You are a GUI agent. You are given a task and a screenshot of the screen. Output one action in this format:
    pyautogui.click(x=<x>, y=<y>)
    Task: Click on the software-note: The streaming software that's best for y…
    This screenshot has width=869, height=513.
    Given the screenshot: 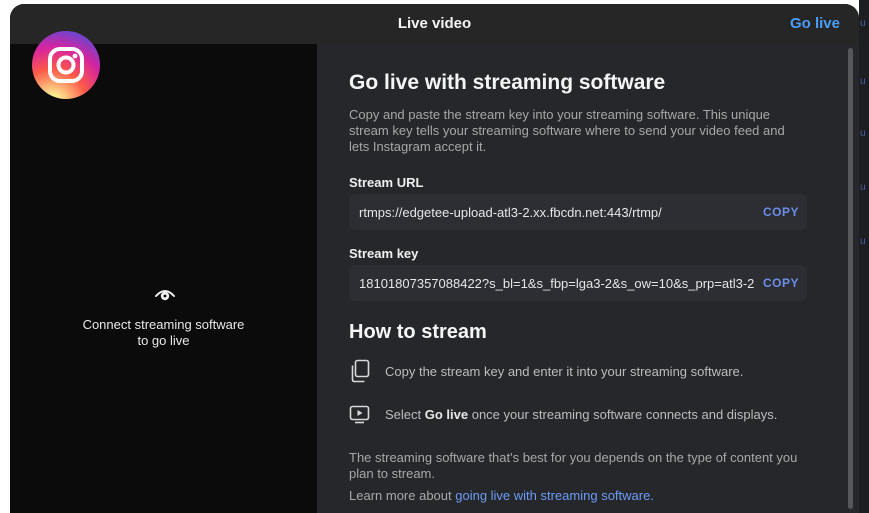 What is the action you would take?
    pyautogui.click(x=573, y=465)
    